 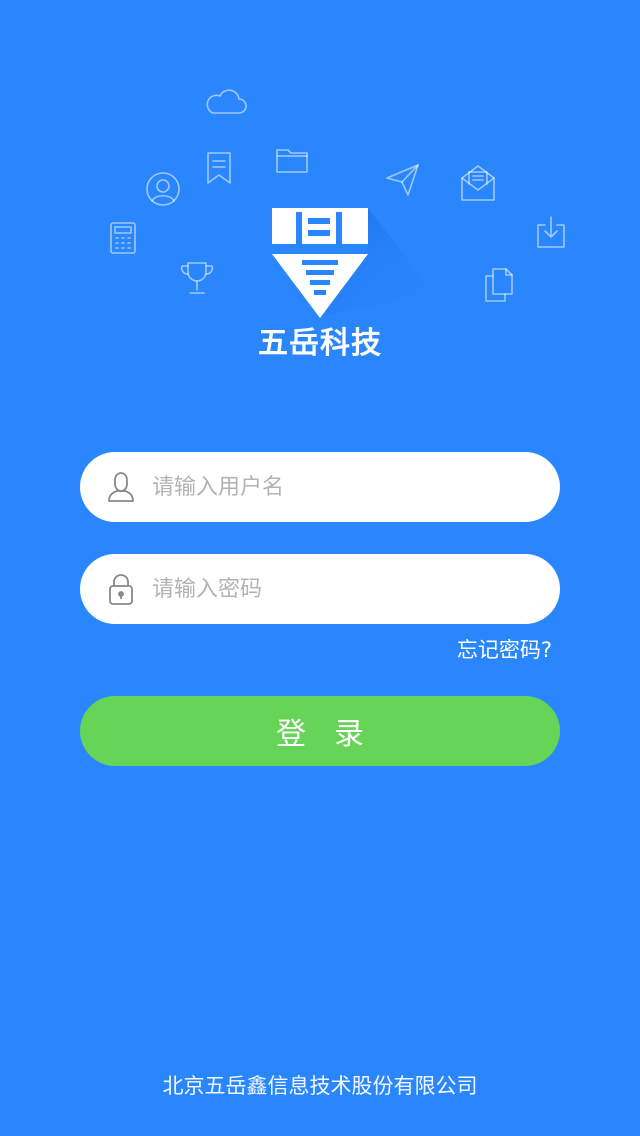 What do you see at coordinates (219, 168) in the screenshot?
I see `bookmark-icon` at bounding box center [219, 168].